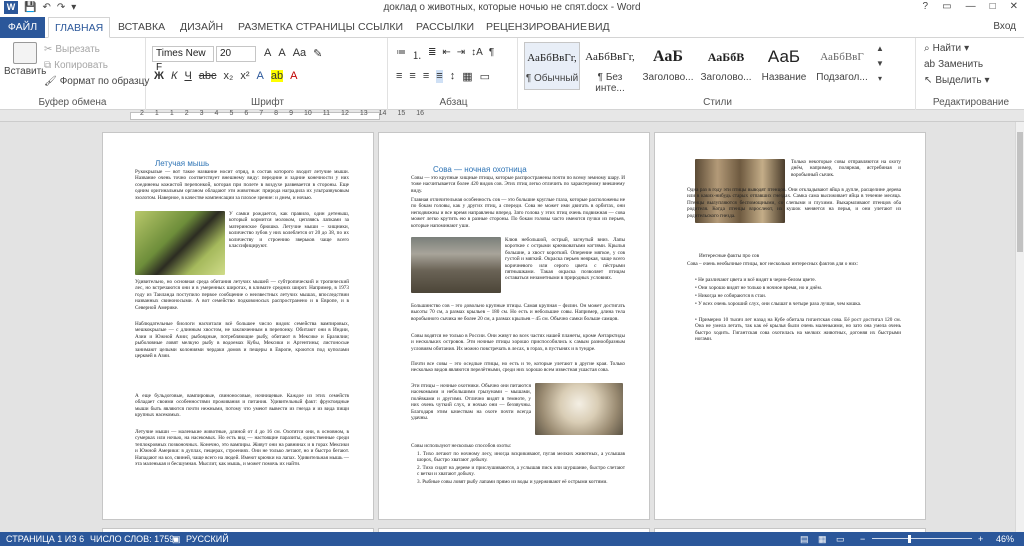  I want to click on multilevel-list-button: ≣, so click(432, 54).